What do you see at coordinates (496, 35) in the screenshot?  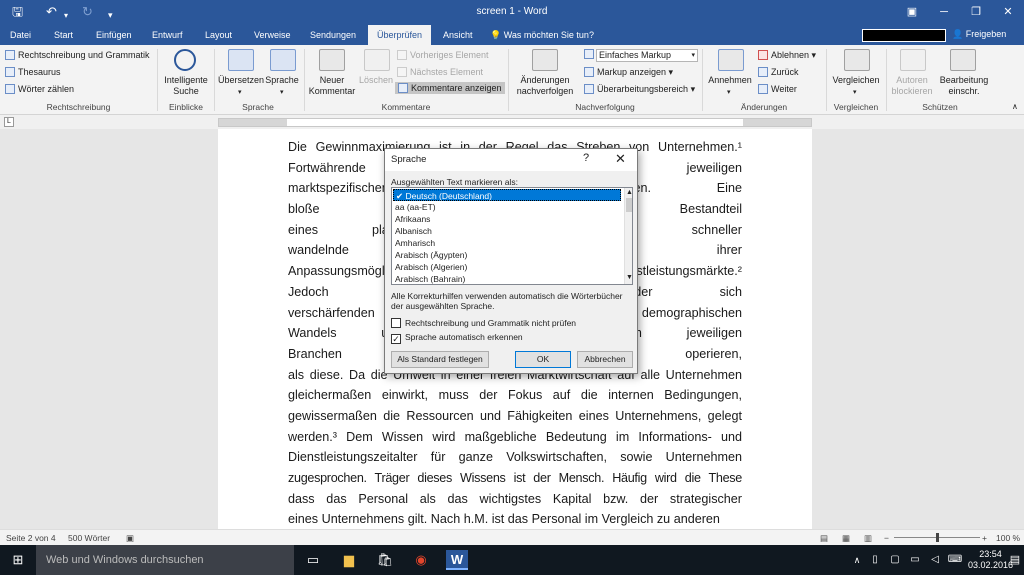 I see `lightbulb-icon: 💡` at bounding box center [496, 35].